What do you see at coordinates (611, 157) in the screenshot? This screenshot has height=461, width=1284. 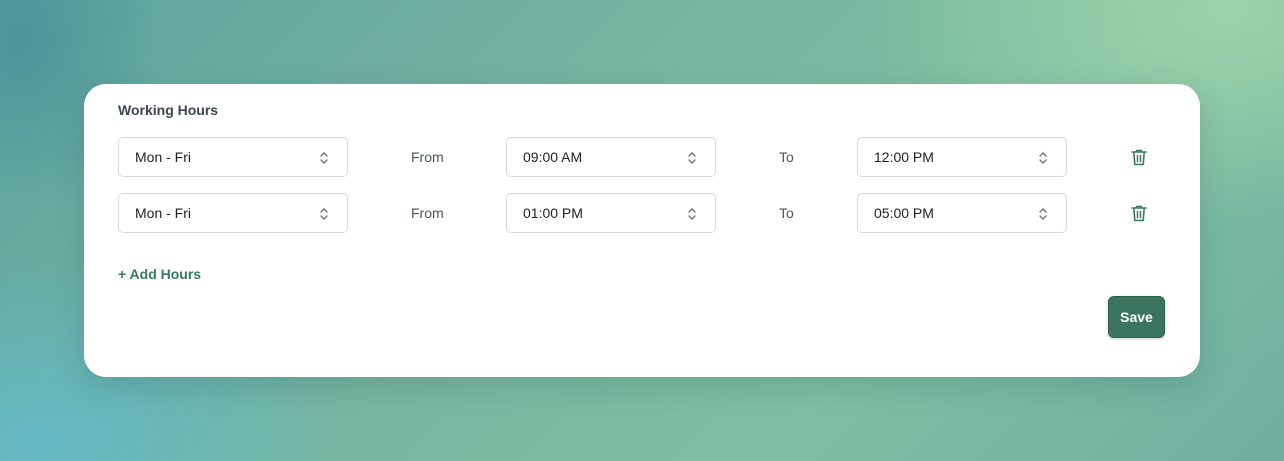 I see `from-time-select: 09:00 AM` at bounding box center [611, 157].